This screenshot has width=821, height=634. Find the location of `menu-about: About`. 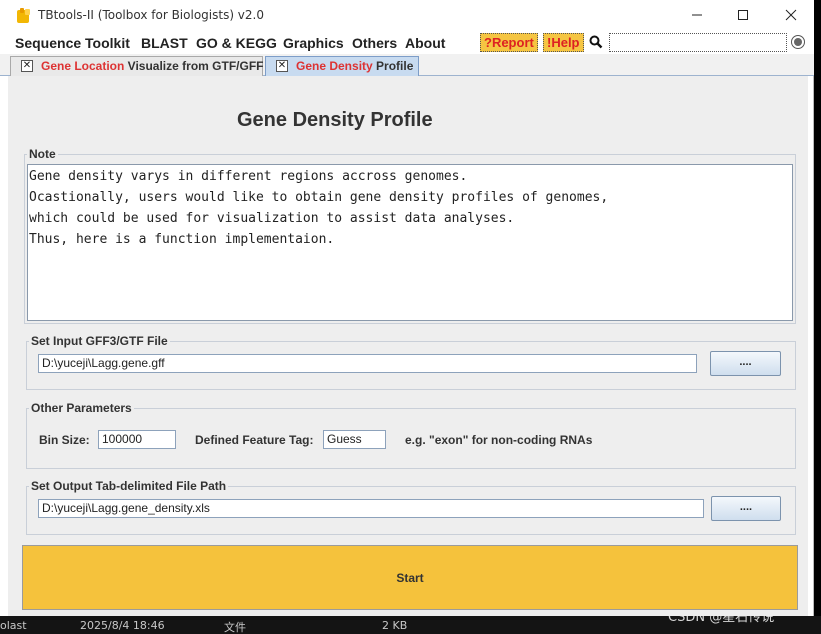

menu-about: About is located at coordinates (425, 43).